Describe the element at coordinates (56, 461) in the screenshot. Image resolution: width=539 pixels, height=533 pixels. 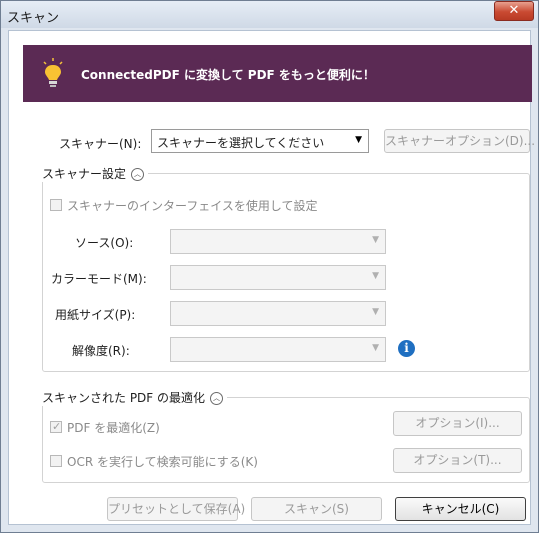
I see `ocr-checkbox` at that location.